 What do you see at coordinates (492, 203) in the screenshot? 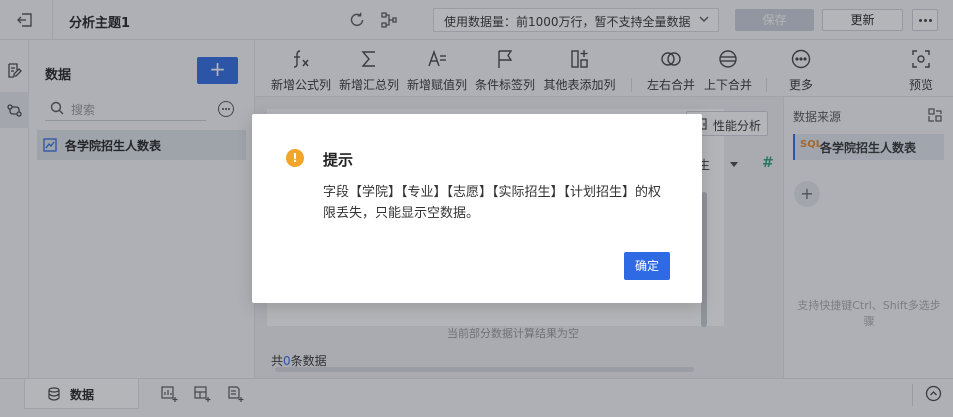
I see `dialog-message: 字段【学院】【专业】【志愿】【实际招生】【计划招生】的权限丢失，只能显示空数据。` at bounding box center [492, 203].